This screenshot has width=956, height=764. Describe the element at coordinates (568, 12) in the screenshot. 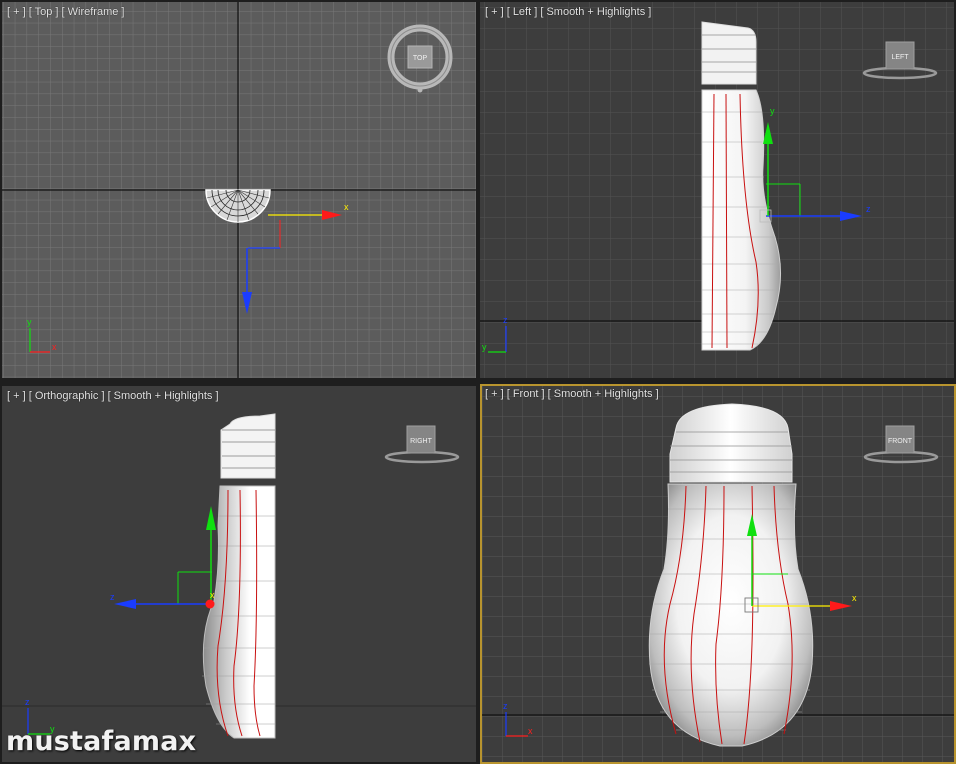

I see `viewport-label-left: [ + ] [ Left ] [ Smooth + Highlights ]` at that location.